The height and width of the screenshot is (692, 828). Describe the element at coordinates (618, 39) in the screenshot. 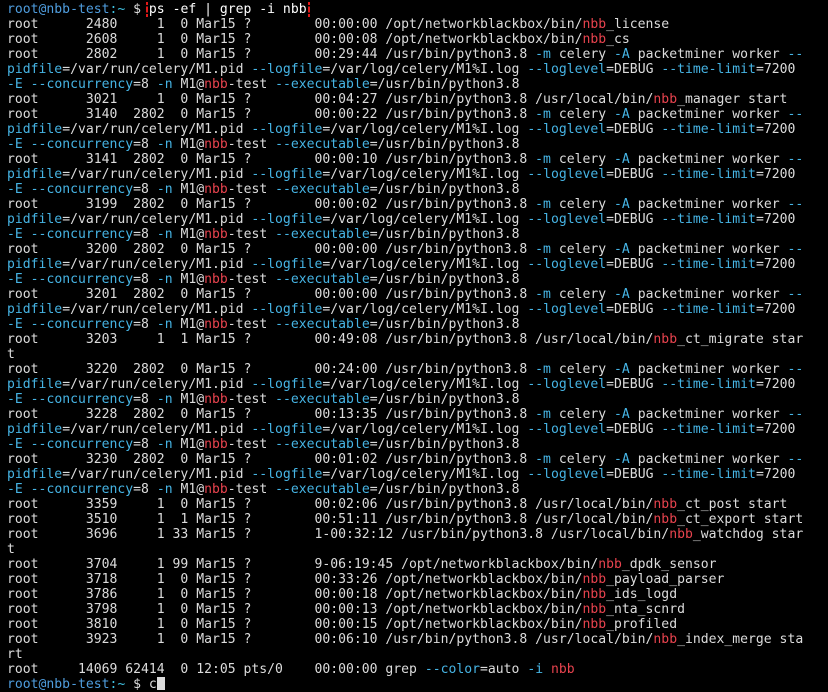

I see `output-text: _cs` at that location.